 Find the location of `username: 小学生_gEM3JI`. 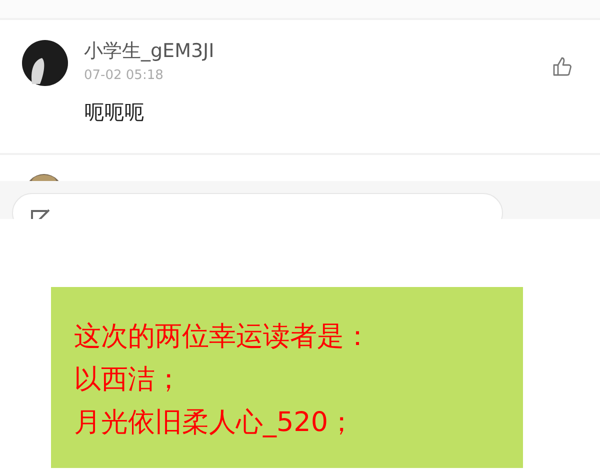

username: 小学生_gEM3JI is located at coordinates (149, 51).